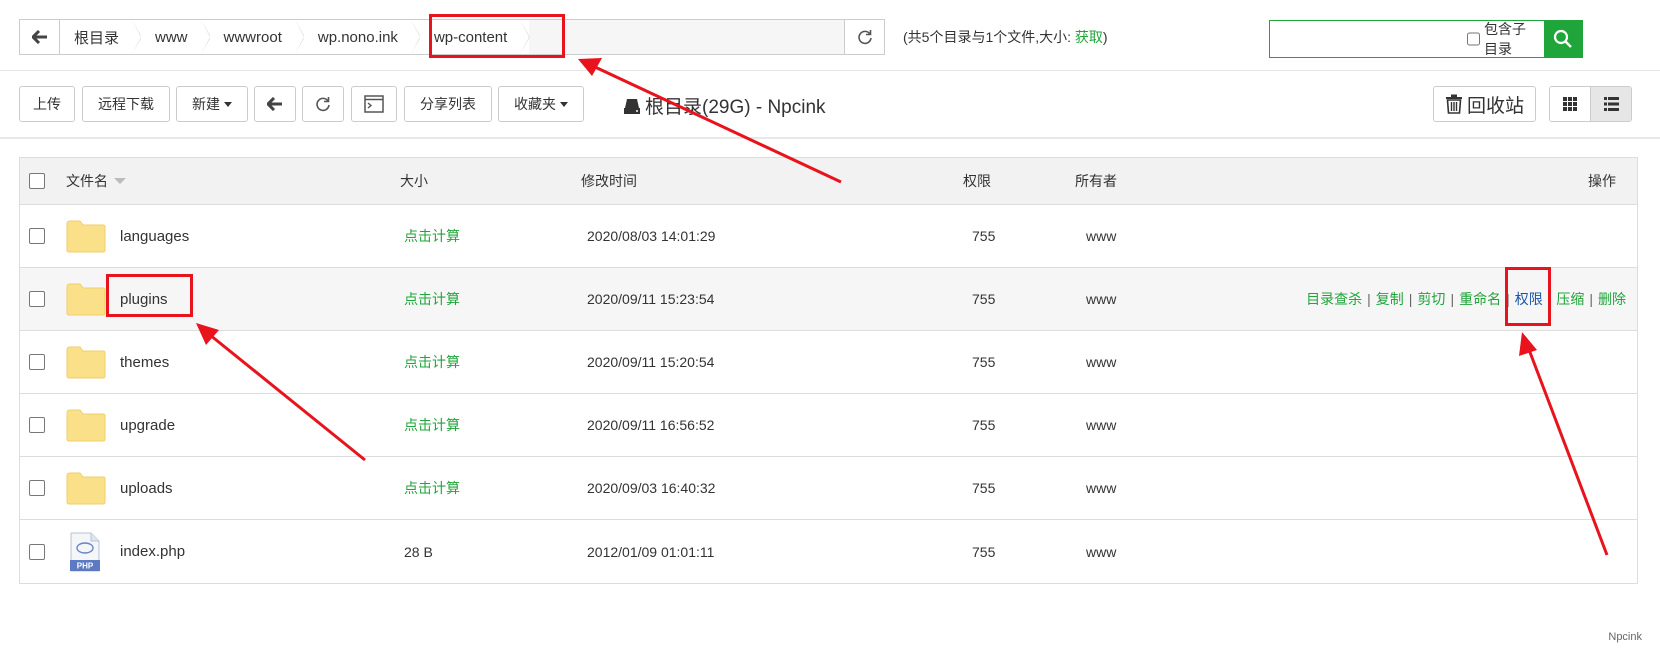 The height and width of the screenshot is (657, 1660). What do you see at coordinates (1567, 451) in the screenshot?
I see `arrow-to-permission` at bounding box center [1567, 451].